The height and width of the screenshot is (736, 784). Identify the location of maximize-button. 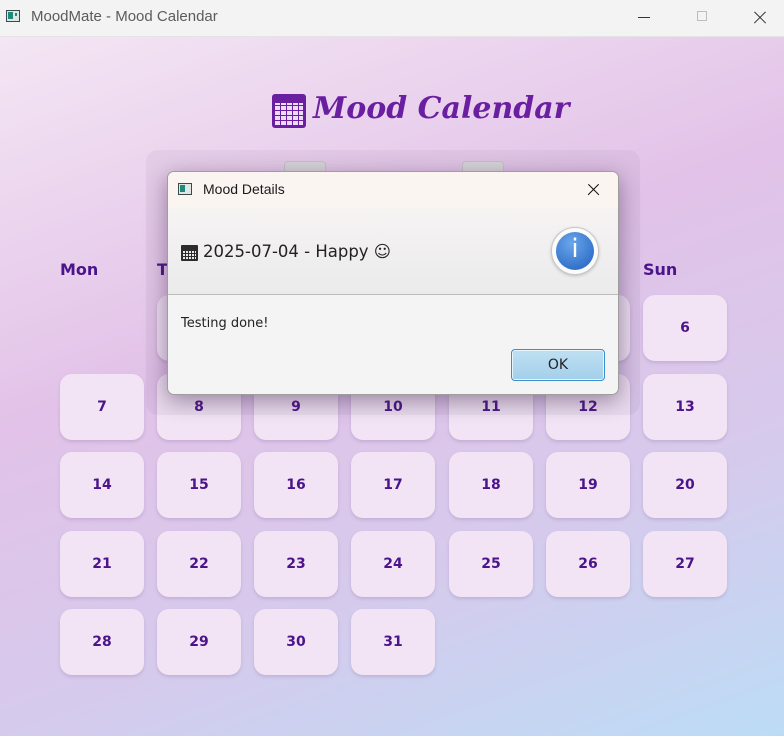
(702, 18).